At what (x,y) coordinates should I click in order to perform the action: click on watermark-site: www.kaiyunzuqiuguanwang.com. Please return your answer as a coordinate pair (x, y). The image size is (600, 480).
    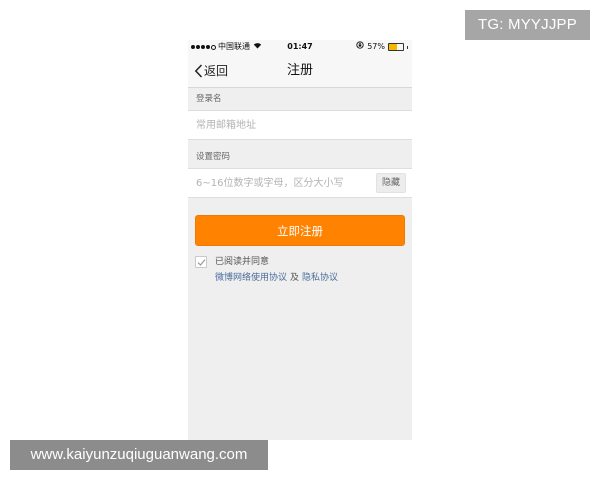
    Looking at the image, I should click on (139, 455).